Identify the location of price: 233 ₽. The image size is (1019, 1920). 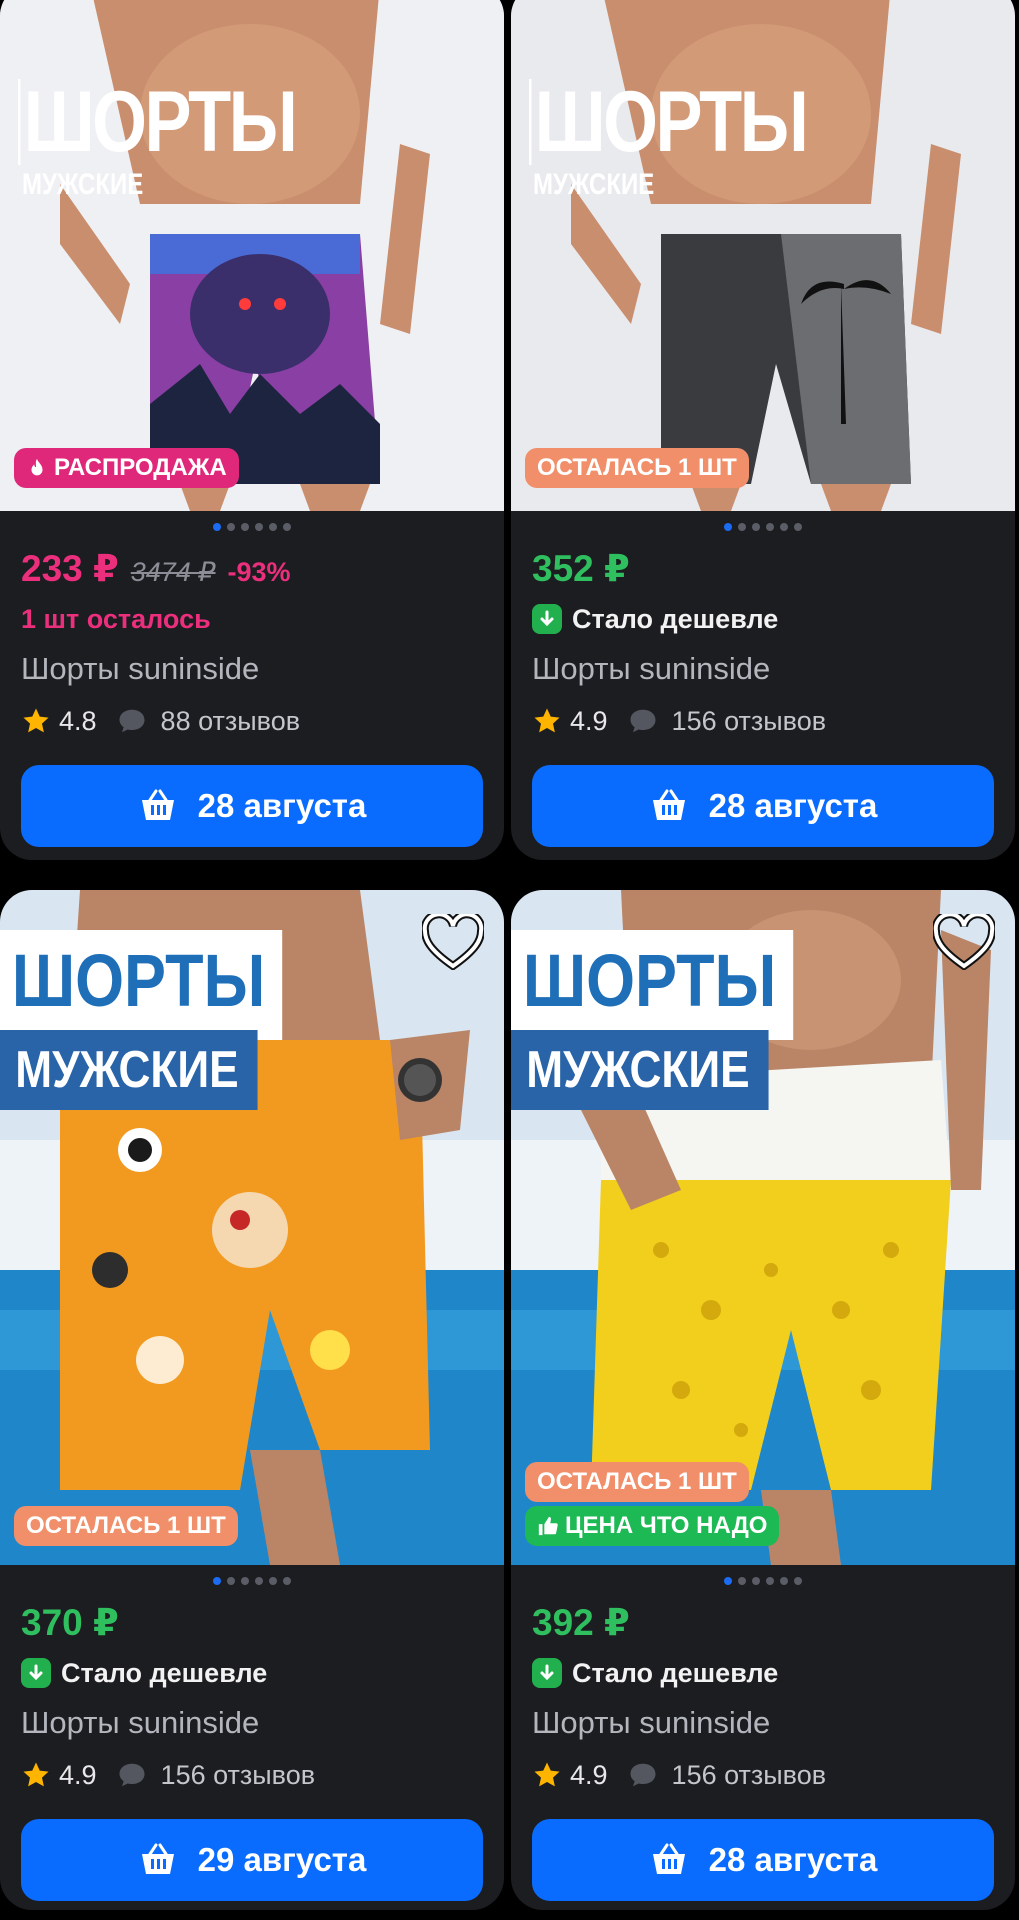
(70, 568).